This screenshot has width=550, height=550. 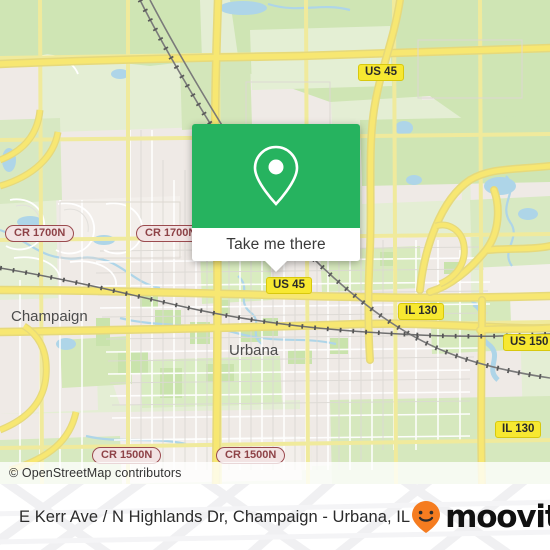 What do you see at coordinates (526, 342) in the screenshot?
I see `road-shield-us150: US 150` at bounding box center [526, 342].